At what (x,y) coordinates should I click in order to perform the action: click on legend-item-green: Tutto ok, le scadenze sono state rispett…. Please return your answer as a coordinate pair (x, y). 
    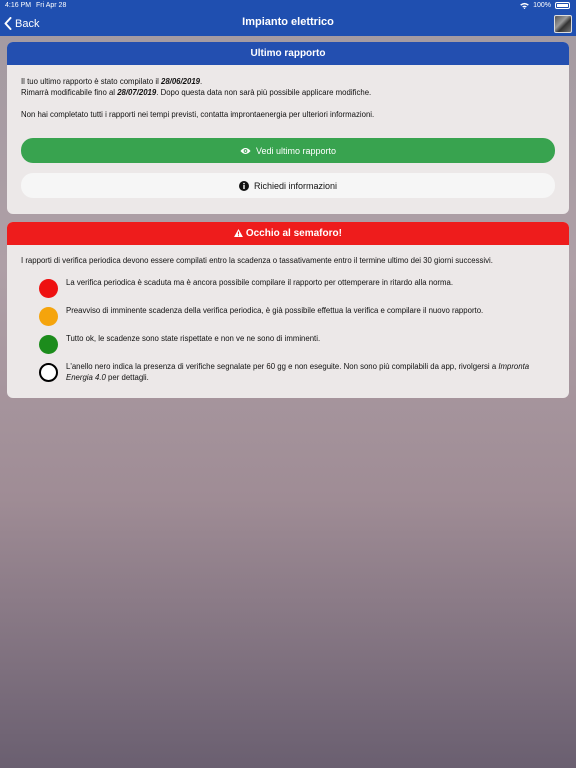
    Looking at the image, I should click on (297, 344).